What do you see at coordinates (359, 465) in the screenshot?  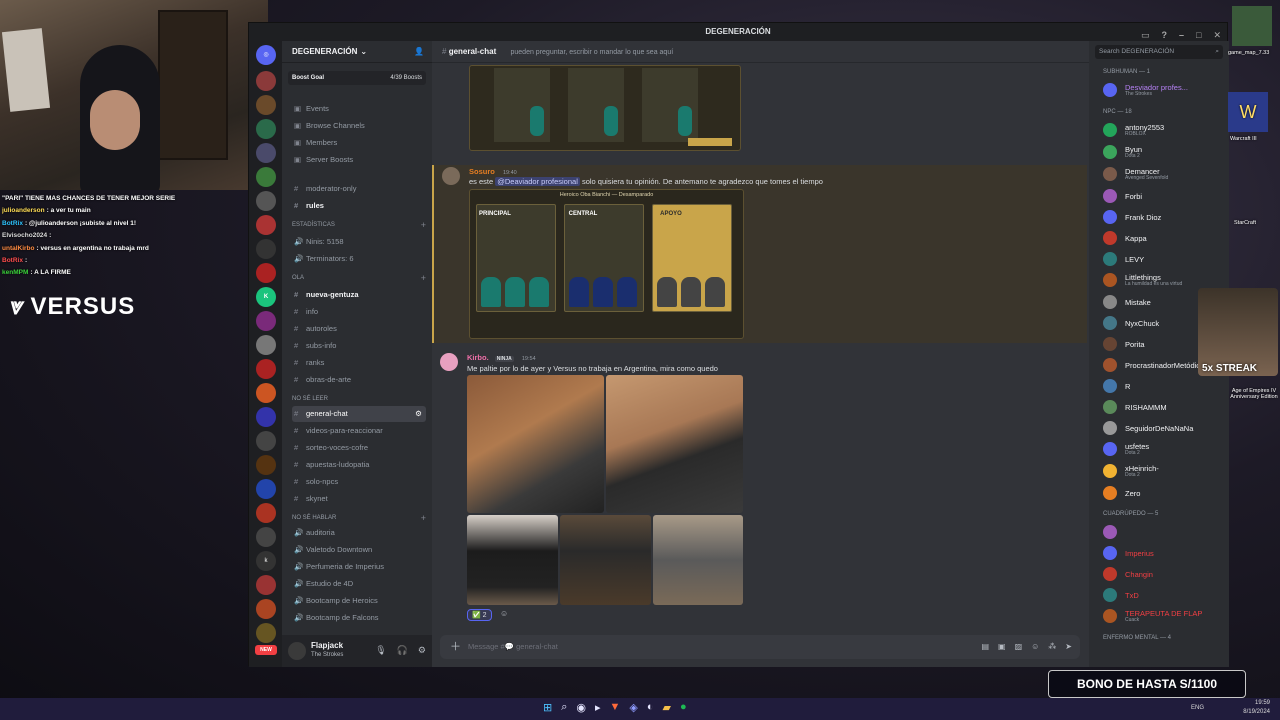 I see `channel-item: # apuestas-ludopatia` at bounding box center [359, 465].